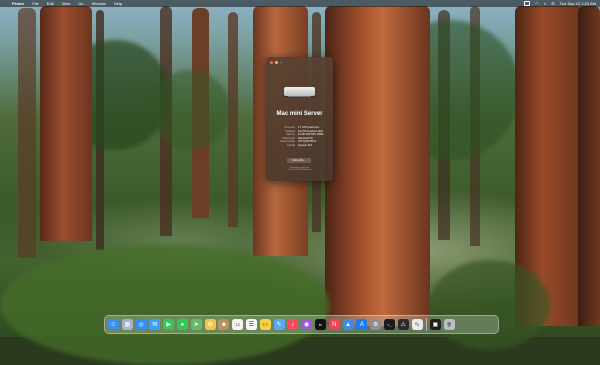 The image size is (600, 365). Describe the element at coordinates (169, 324) in the screenshot. I see `facetime-icon: ▶` at that location.